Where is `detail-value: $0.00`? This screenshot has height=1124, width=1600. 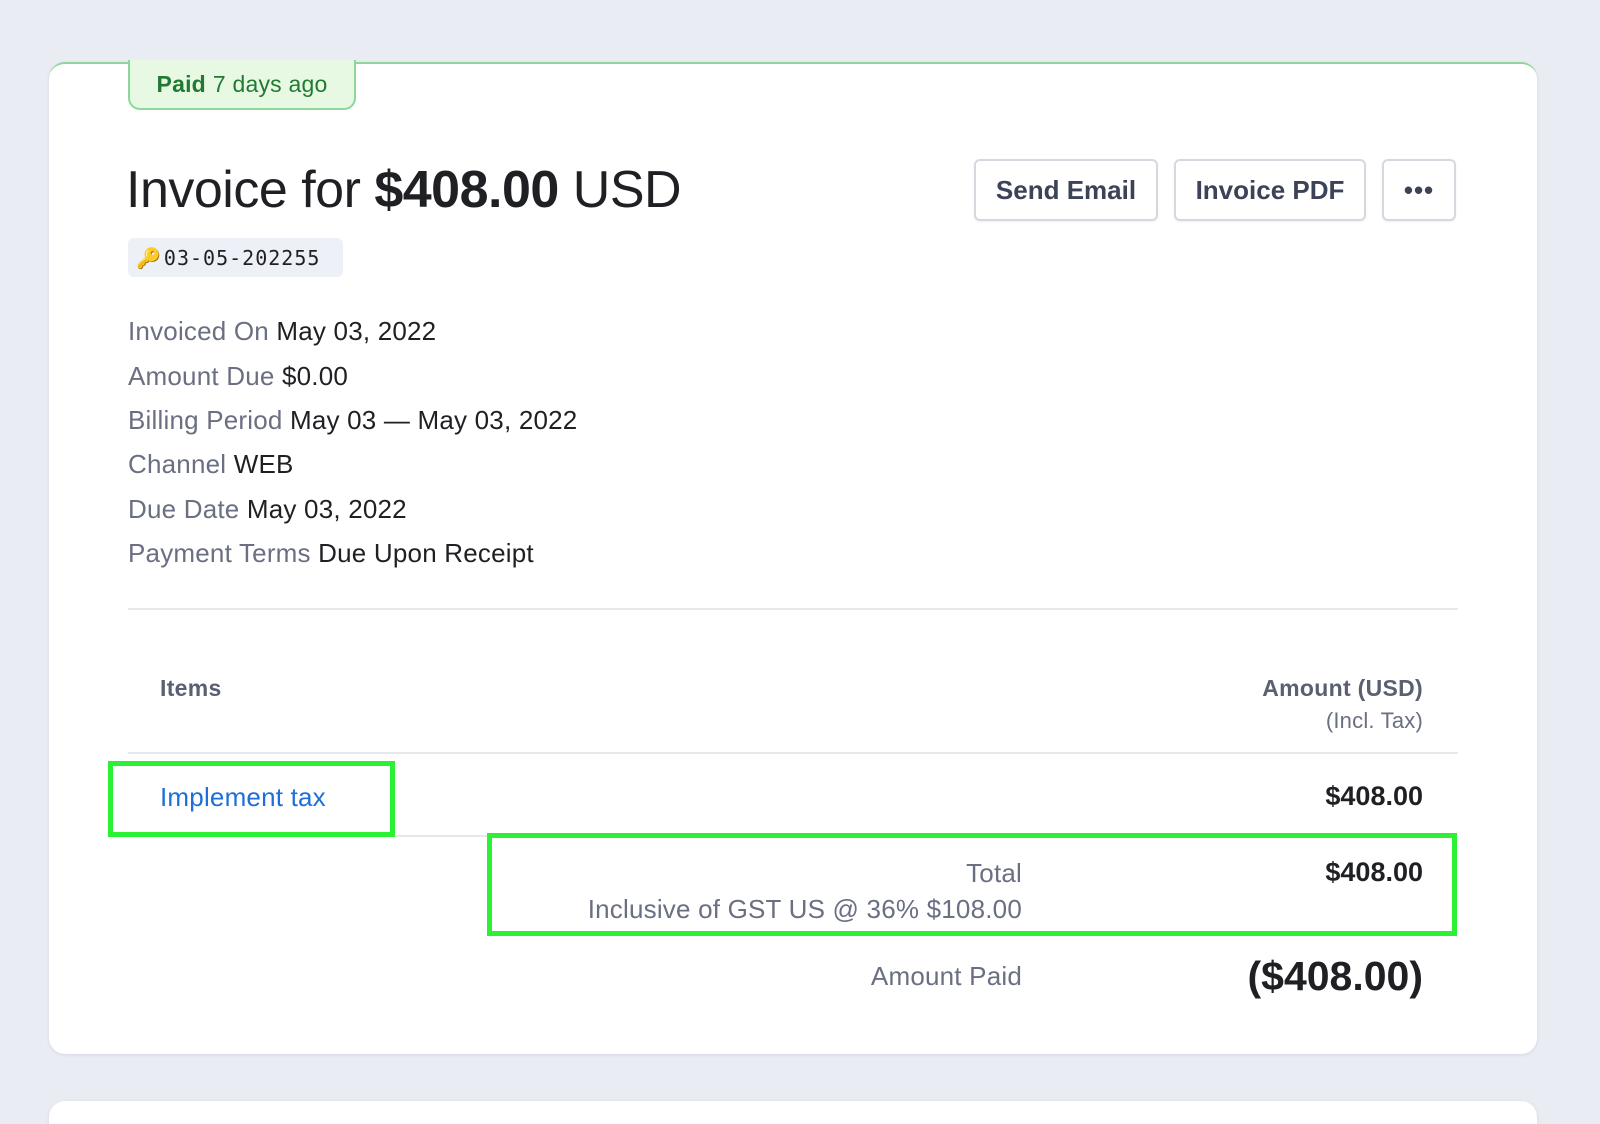
detail-value: $0.00 is located at coordinates (315, 376).